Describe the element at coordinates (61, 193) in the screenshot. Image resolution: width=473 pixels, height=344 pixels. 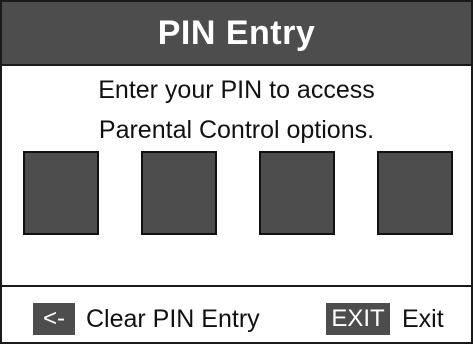
I see `pin-digit-1-field` at that location.